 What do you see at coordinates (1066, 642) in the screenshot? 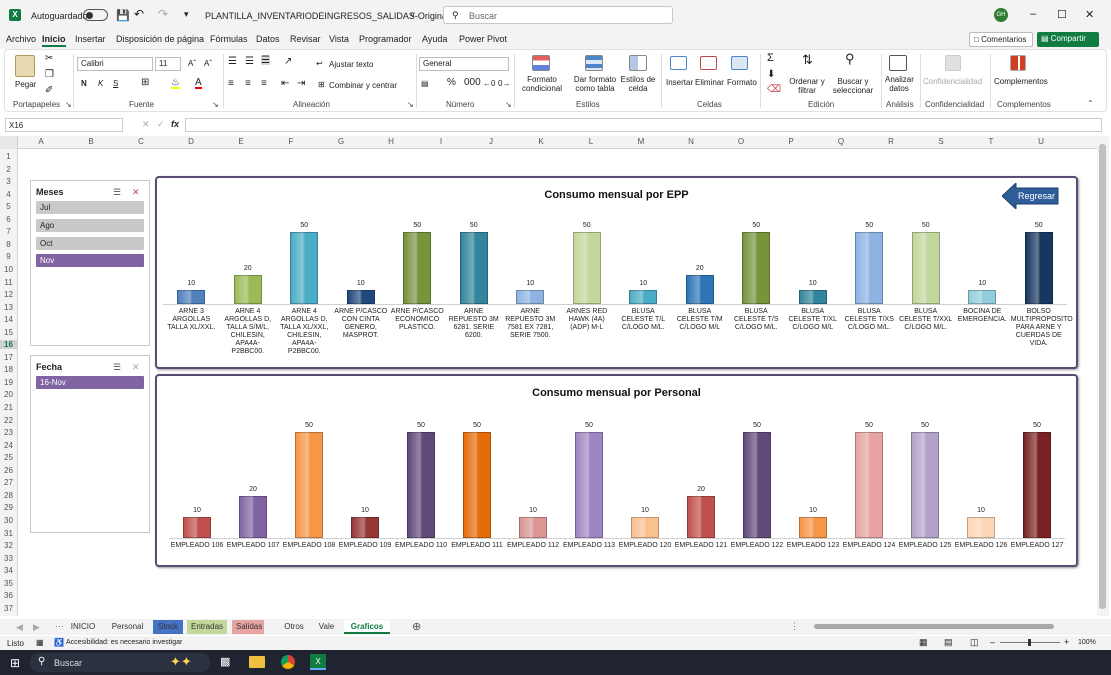
I see `zoom-in-icon: +` at bounding box center [1066, 642].